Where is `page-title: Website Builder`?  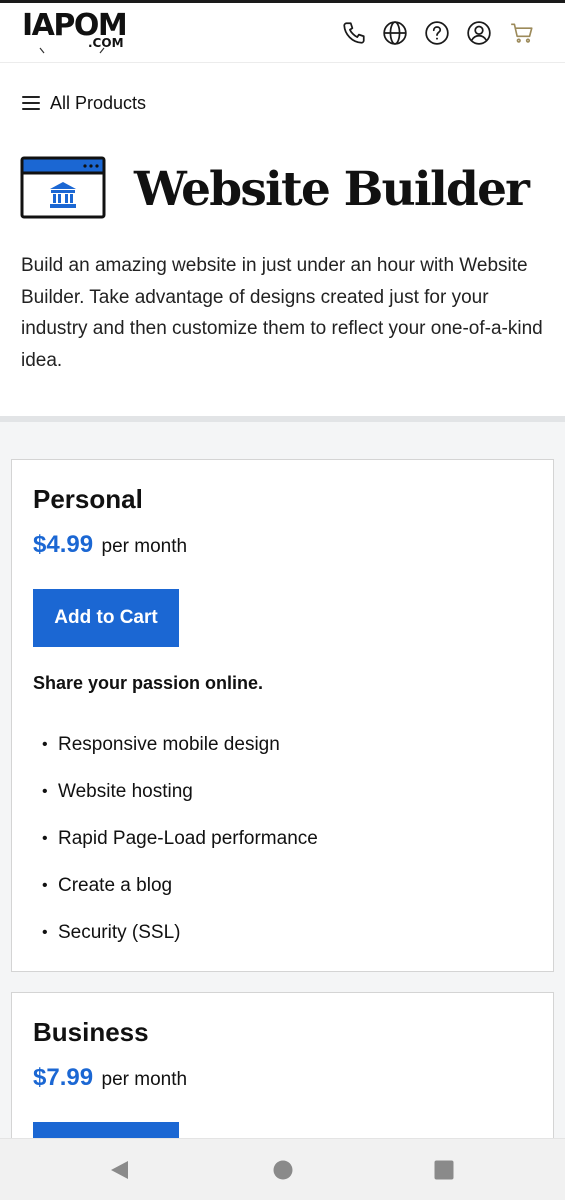
page-title: Website Builder is located at coordinates (332, 189).